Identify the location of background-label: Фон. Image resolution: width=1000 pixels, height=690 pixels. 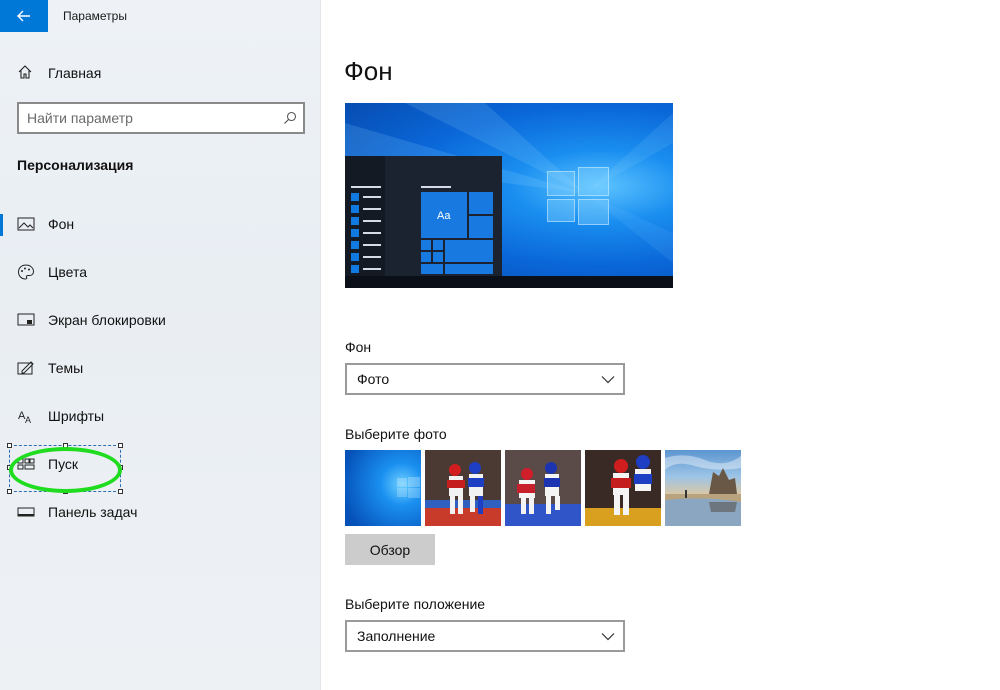
(358, 347).